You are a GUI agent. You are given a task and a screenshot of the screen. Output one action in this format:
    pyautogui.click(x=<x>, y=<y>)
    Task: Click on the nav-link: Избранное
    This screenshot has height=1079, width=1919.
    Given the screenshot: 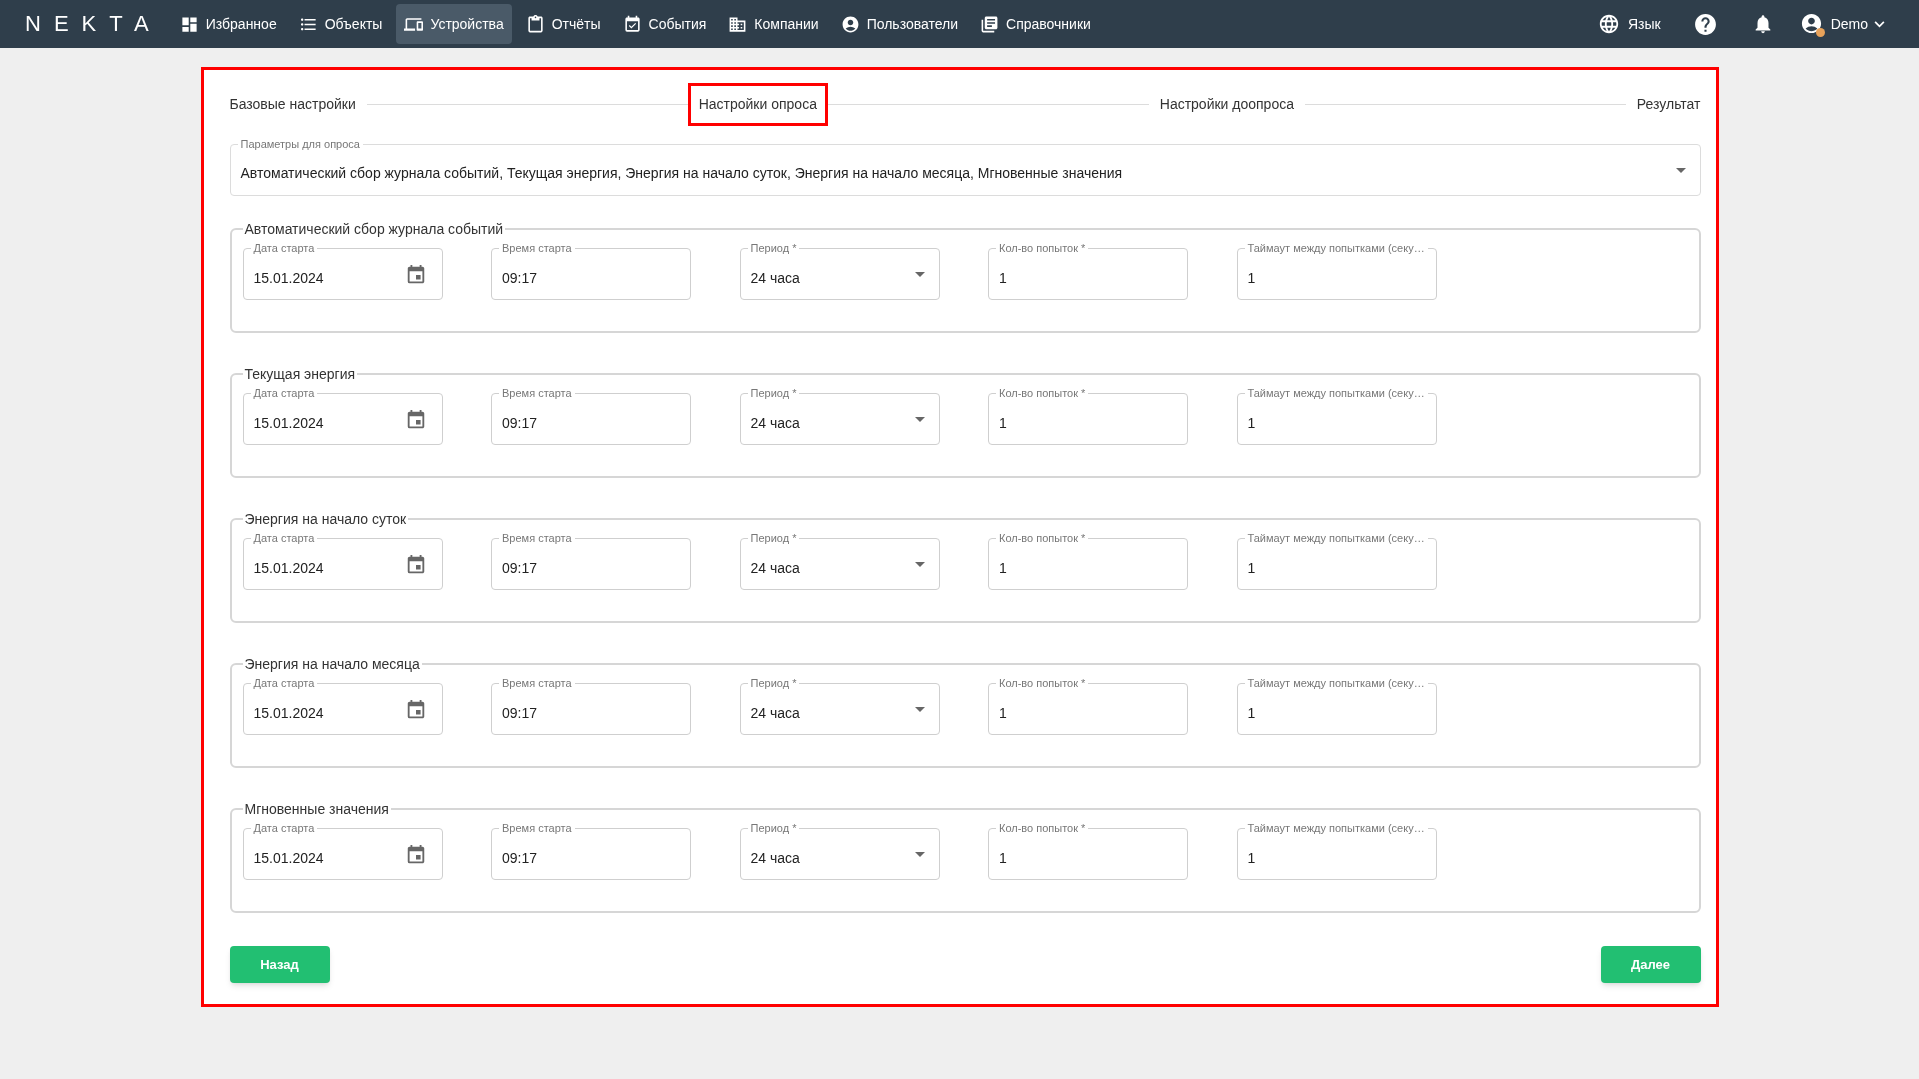 What is the action you would take?
    pyautogui.click(x=228, y=24)
    